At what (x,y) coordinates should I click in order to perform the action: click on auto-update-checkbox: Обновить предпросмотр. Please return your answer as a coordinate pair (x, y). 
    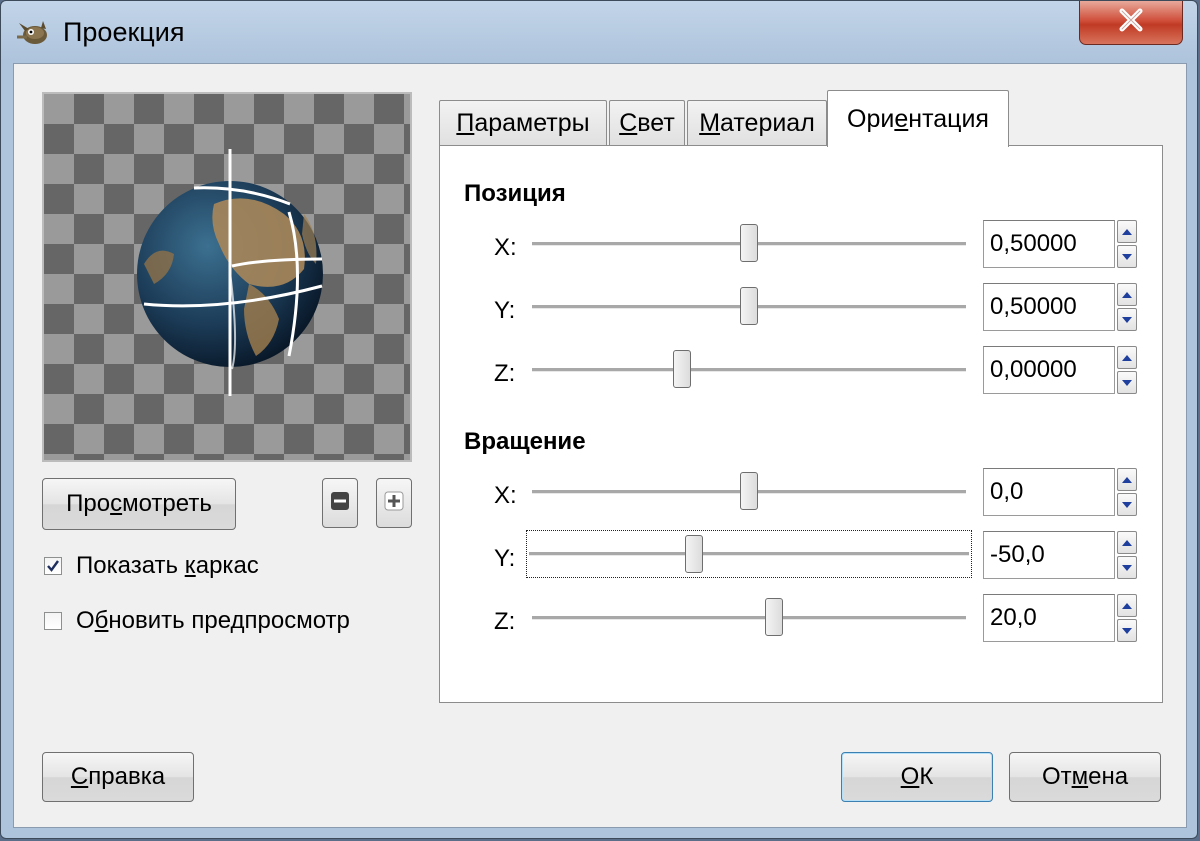
    Looking at the image, I should click on (197, 621).